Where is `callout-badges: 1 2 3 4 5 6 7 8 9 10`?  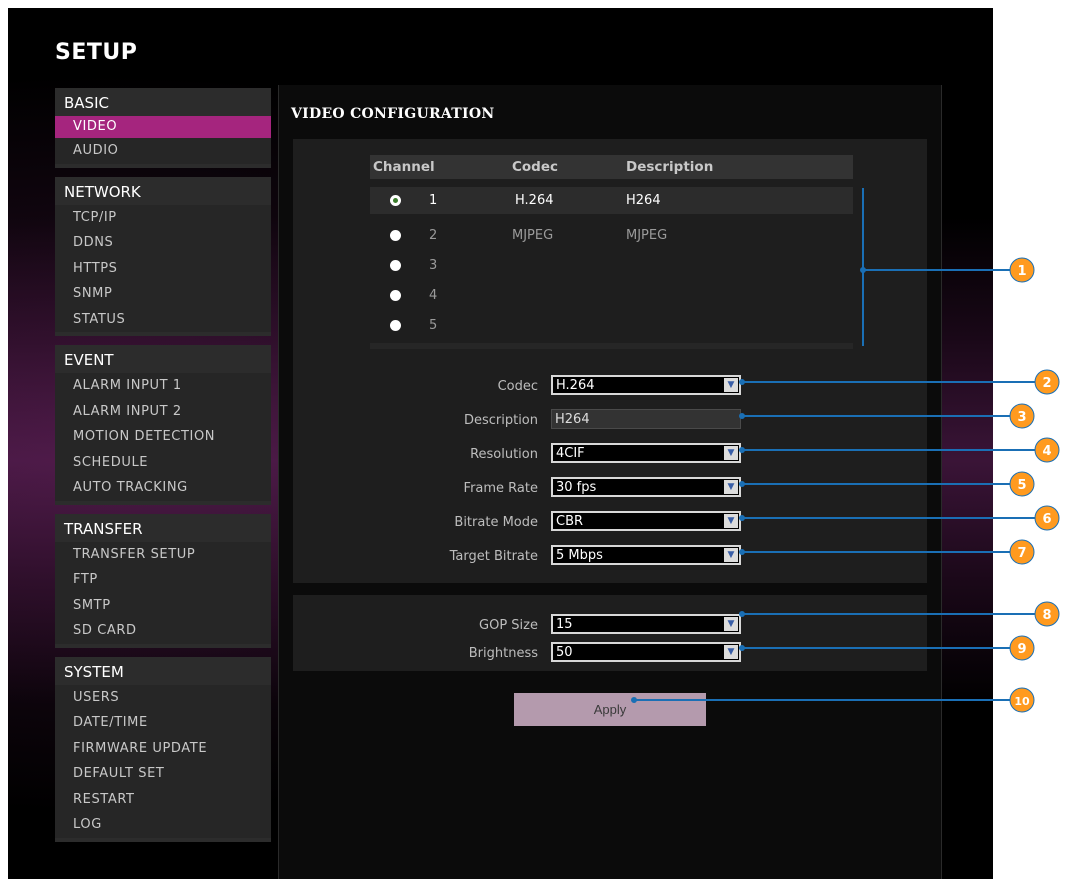 callout-badges: 1 2 3 4 5 6 7 8 9 10 is located at coordinates (1034, 485).